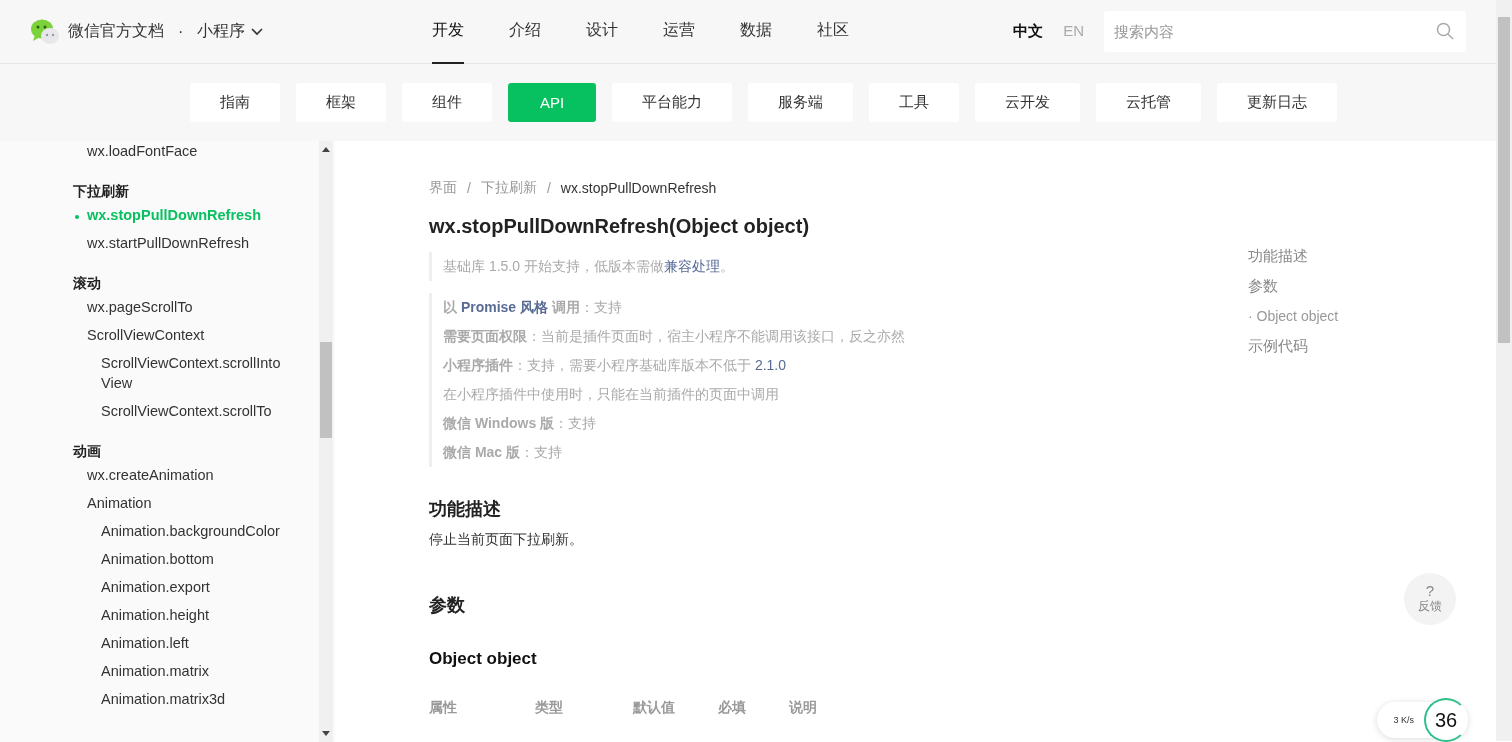  What do you see at coordinates (520, 423) in the screenshot?
I see `support-line: 微信 Windows 版：支持` at bounding box center [520, 423].